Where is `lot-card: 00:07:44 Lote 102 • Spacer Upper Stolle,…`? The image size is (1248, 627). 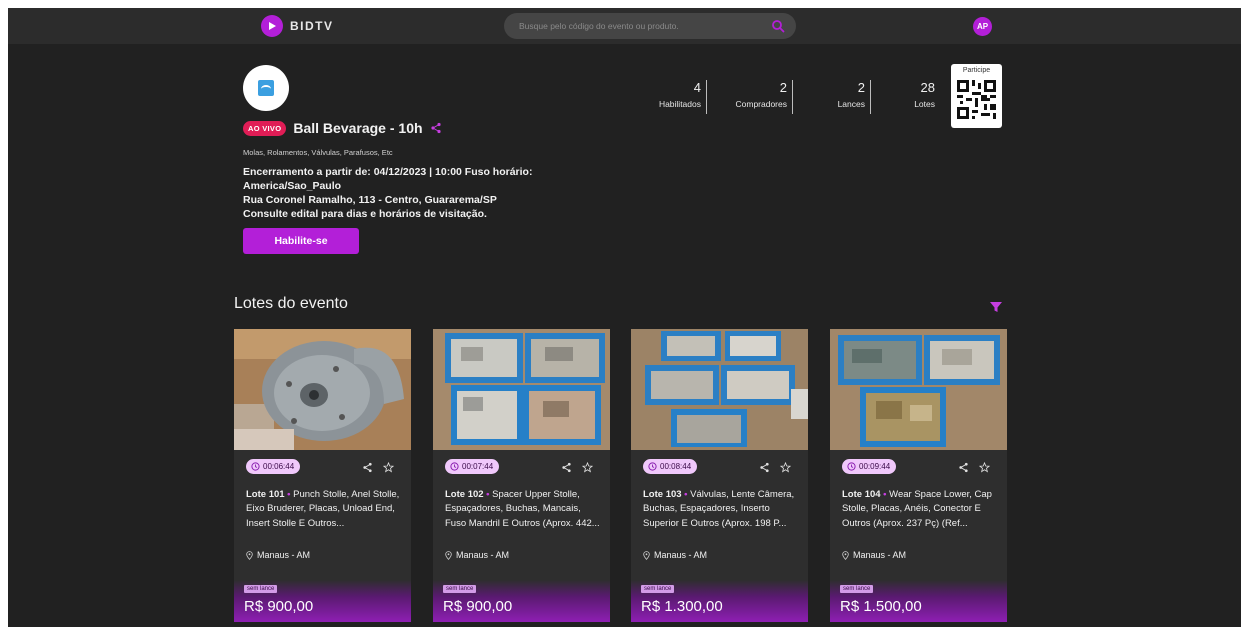
lot-card: 00:07:44 Lote 102 • Spacer Upper Stolle,… is located at coordinates (521, 475).